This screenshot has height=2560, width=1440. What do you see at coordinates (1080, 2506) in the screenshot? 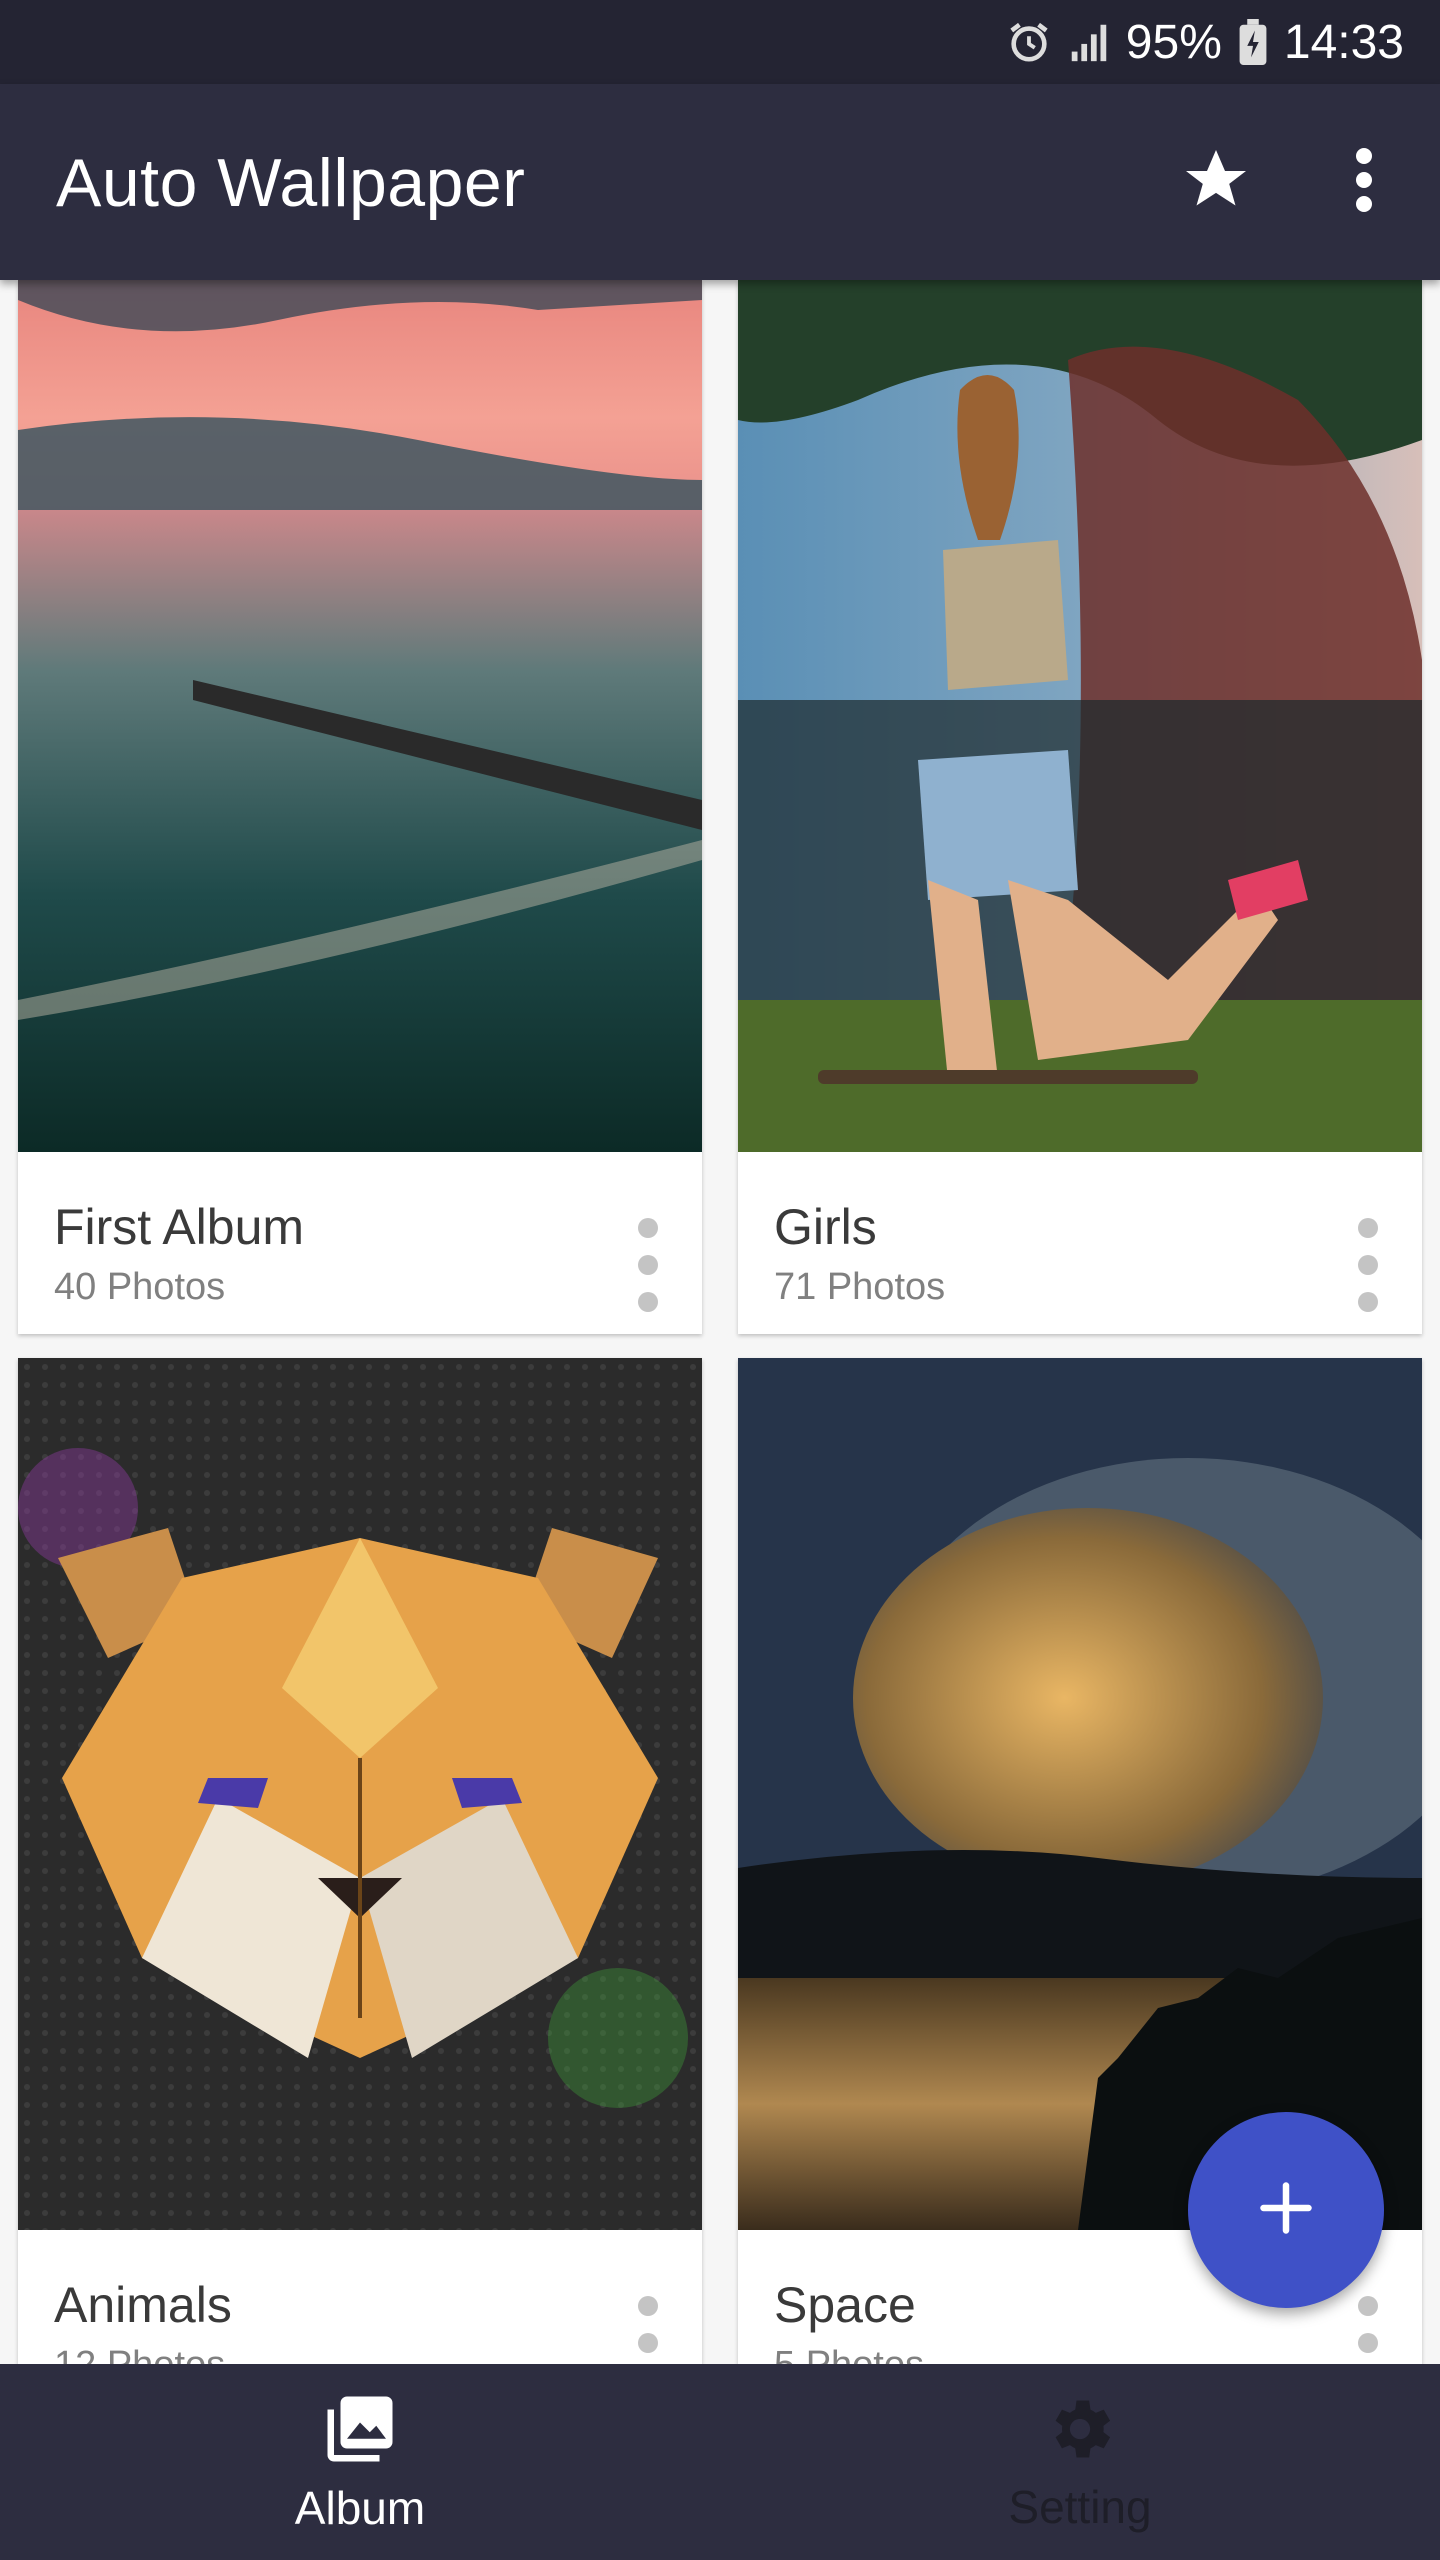
I see `nav-label-setting: Setting` at bounding box center [1080, 2506].